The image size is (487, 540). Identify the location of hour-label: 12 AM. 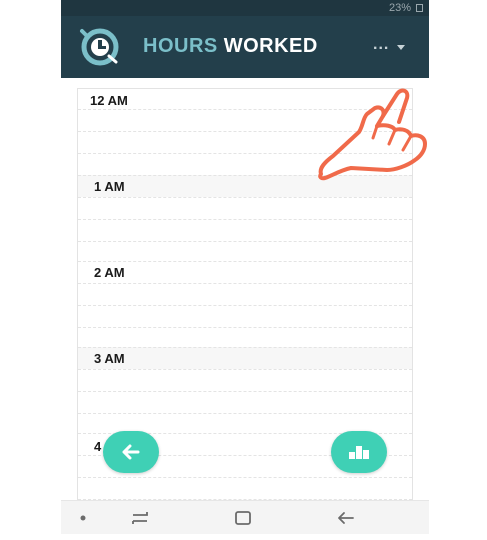
(109, 100).